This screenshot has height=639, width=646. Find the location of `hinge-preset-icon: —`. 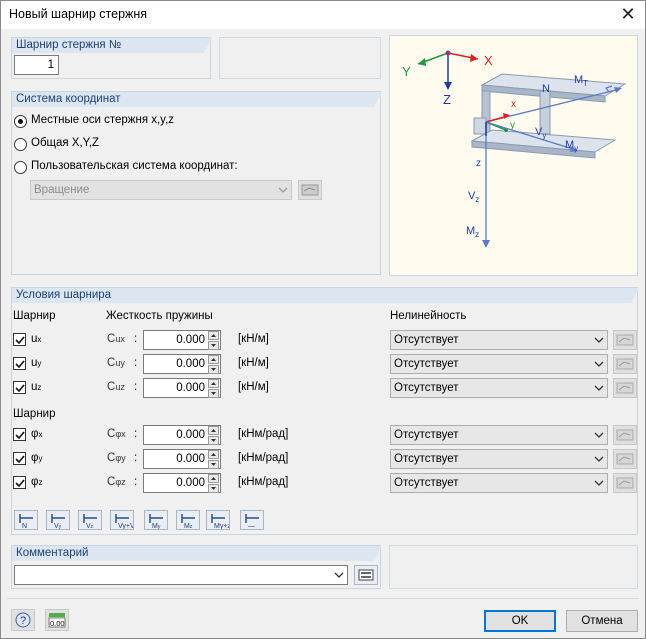

hinge-preset-icon: — is located at coordinates (252, 522).